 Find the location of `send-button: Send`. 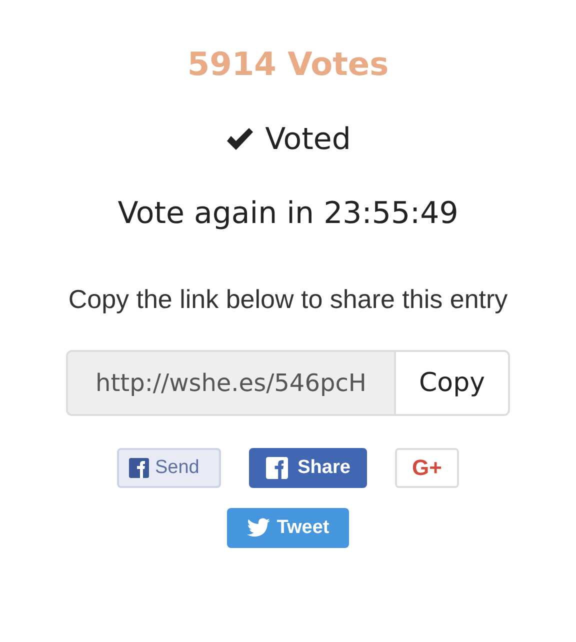

send-button: Send is located at coordinates (169, 468).